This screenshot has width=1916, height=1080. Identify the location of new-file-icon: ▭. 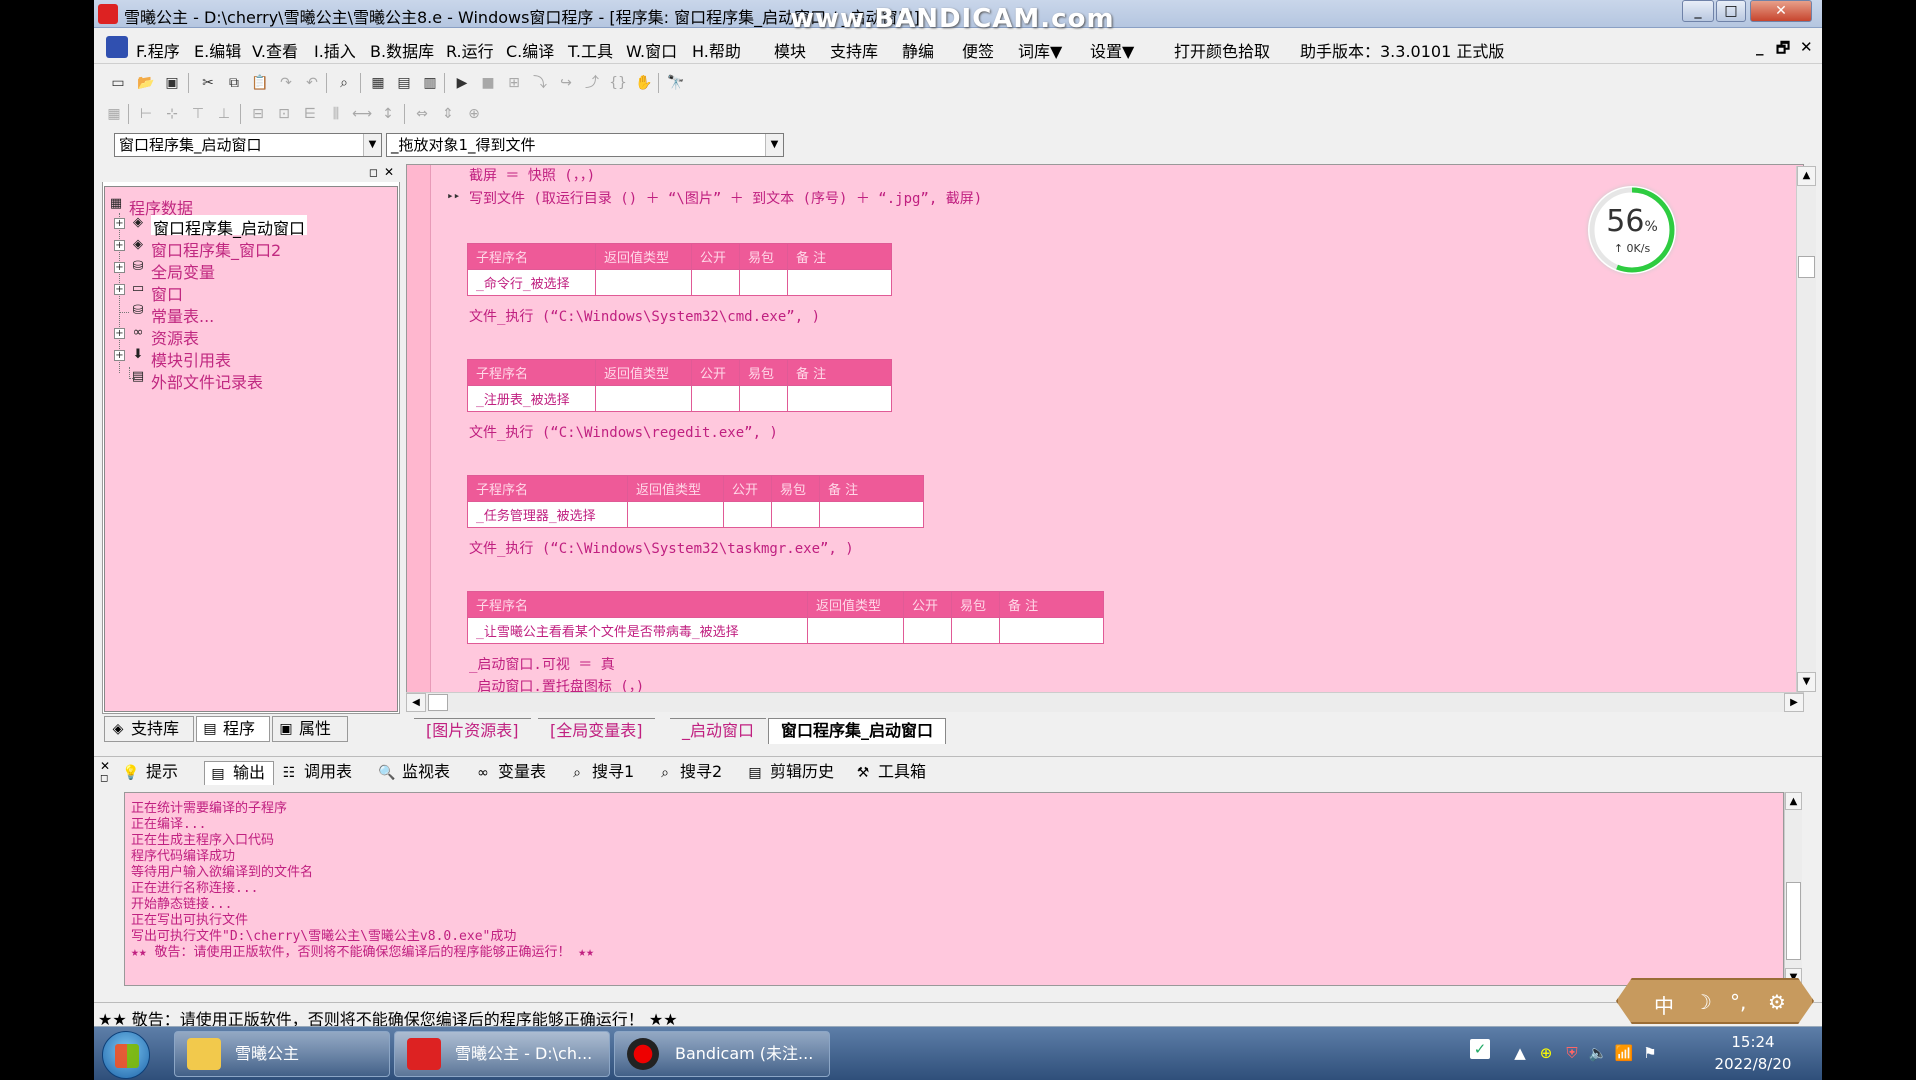
(118, 83).